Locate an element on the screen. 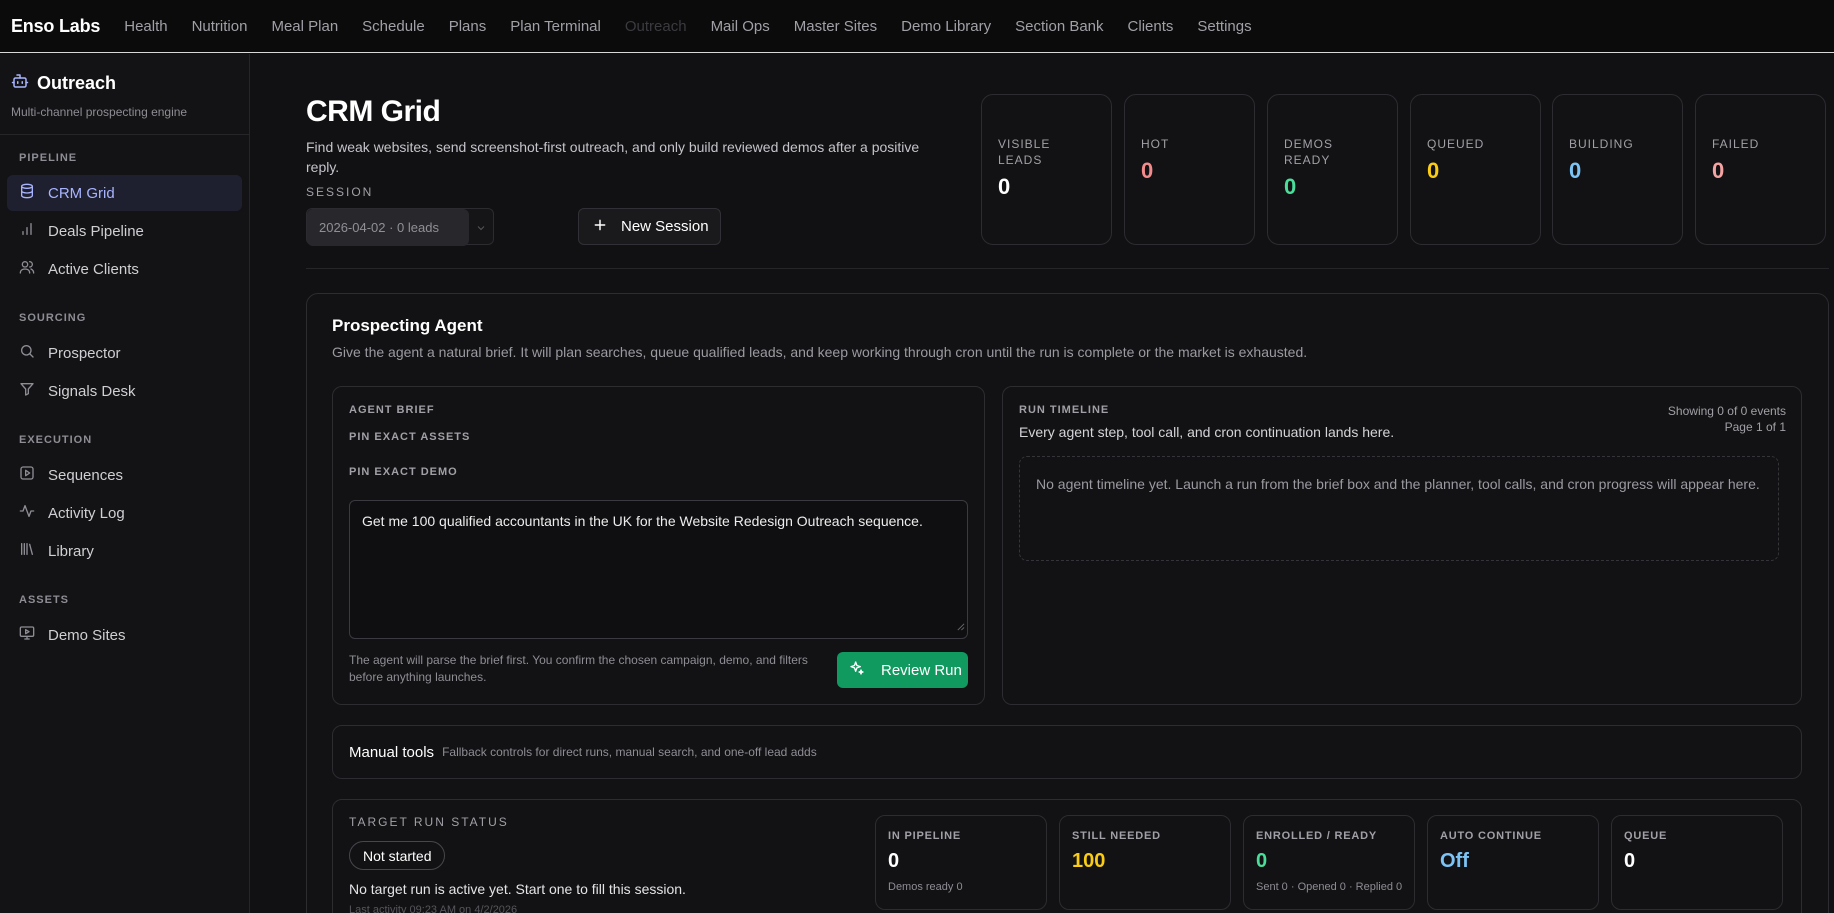  nav-meal-plan: Meal Plan is located at coordinates (304, 26).